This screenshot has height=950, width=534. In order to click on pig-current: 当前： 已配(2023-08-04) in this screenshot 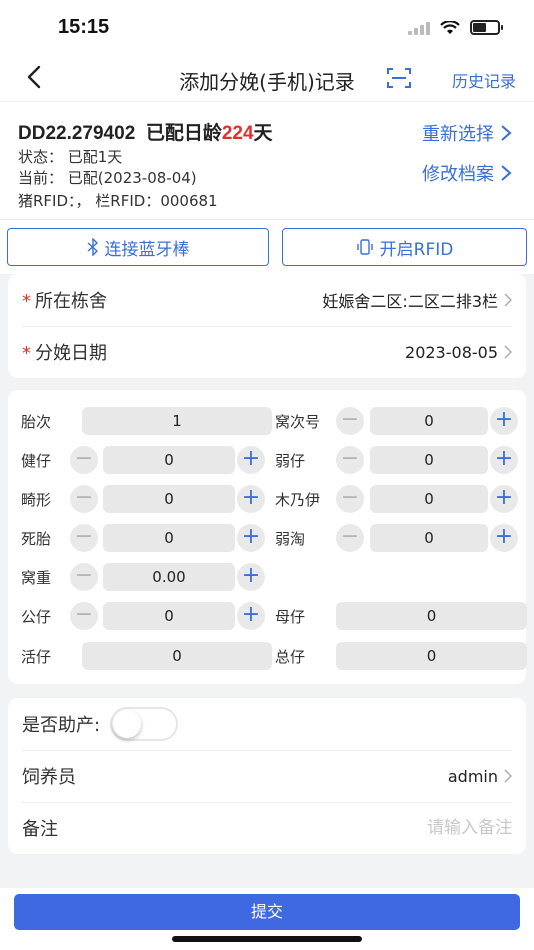, I will do `click(107, 178)`.